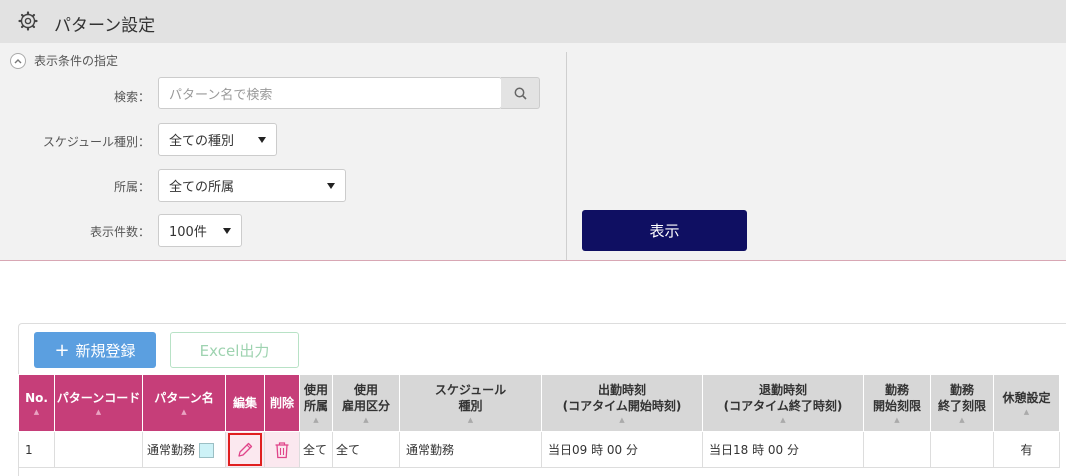 The height and width of the screenshot is (476, 1066). I want to click on dept-label: 所属：, so click(131, 187).